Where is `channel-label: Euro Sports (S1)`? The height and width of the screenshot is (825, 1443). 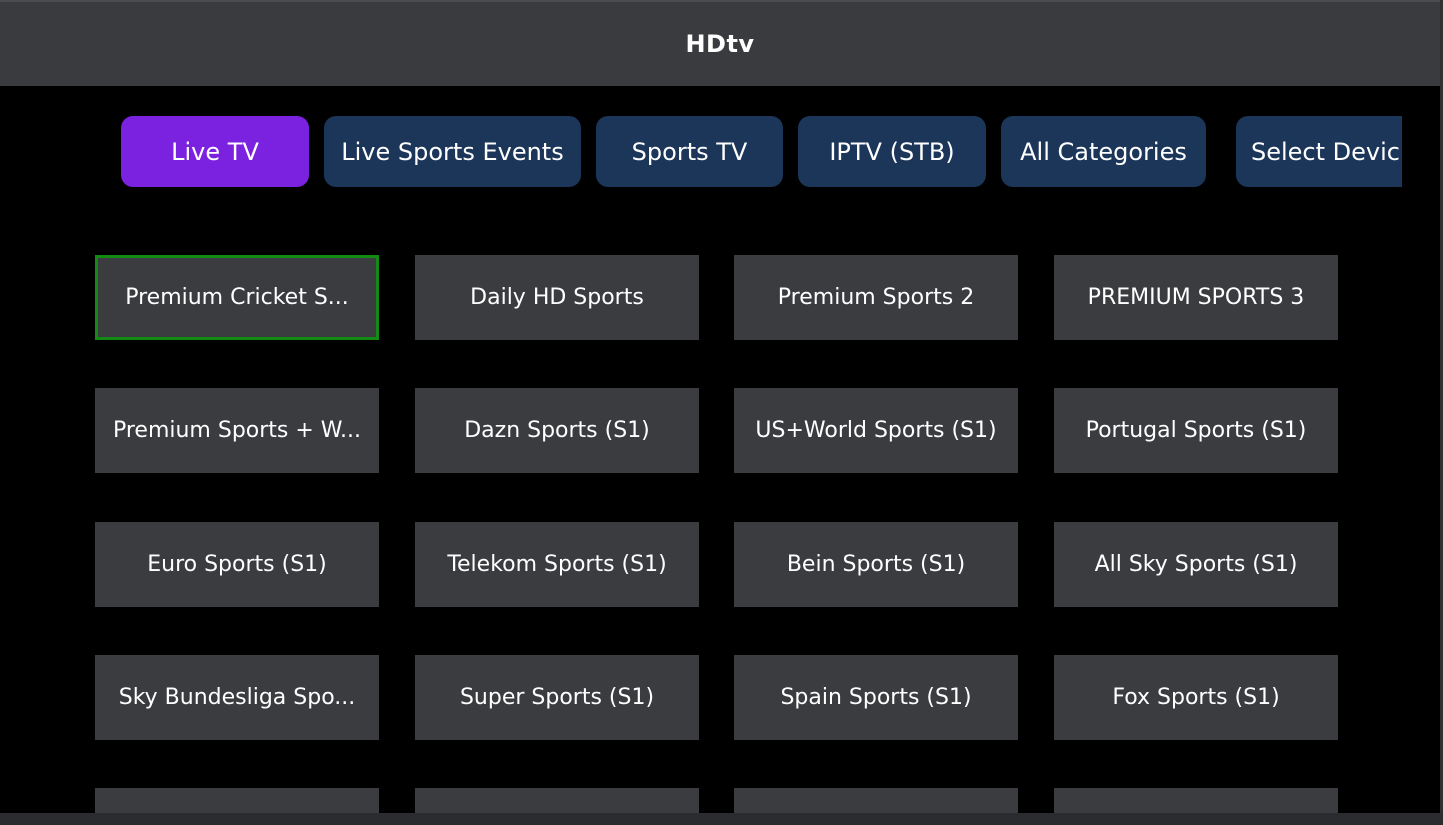
channel-label: Euro Sports (S1) is located at coordinates (237, 564).